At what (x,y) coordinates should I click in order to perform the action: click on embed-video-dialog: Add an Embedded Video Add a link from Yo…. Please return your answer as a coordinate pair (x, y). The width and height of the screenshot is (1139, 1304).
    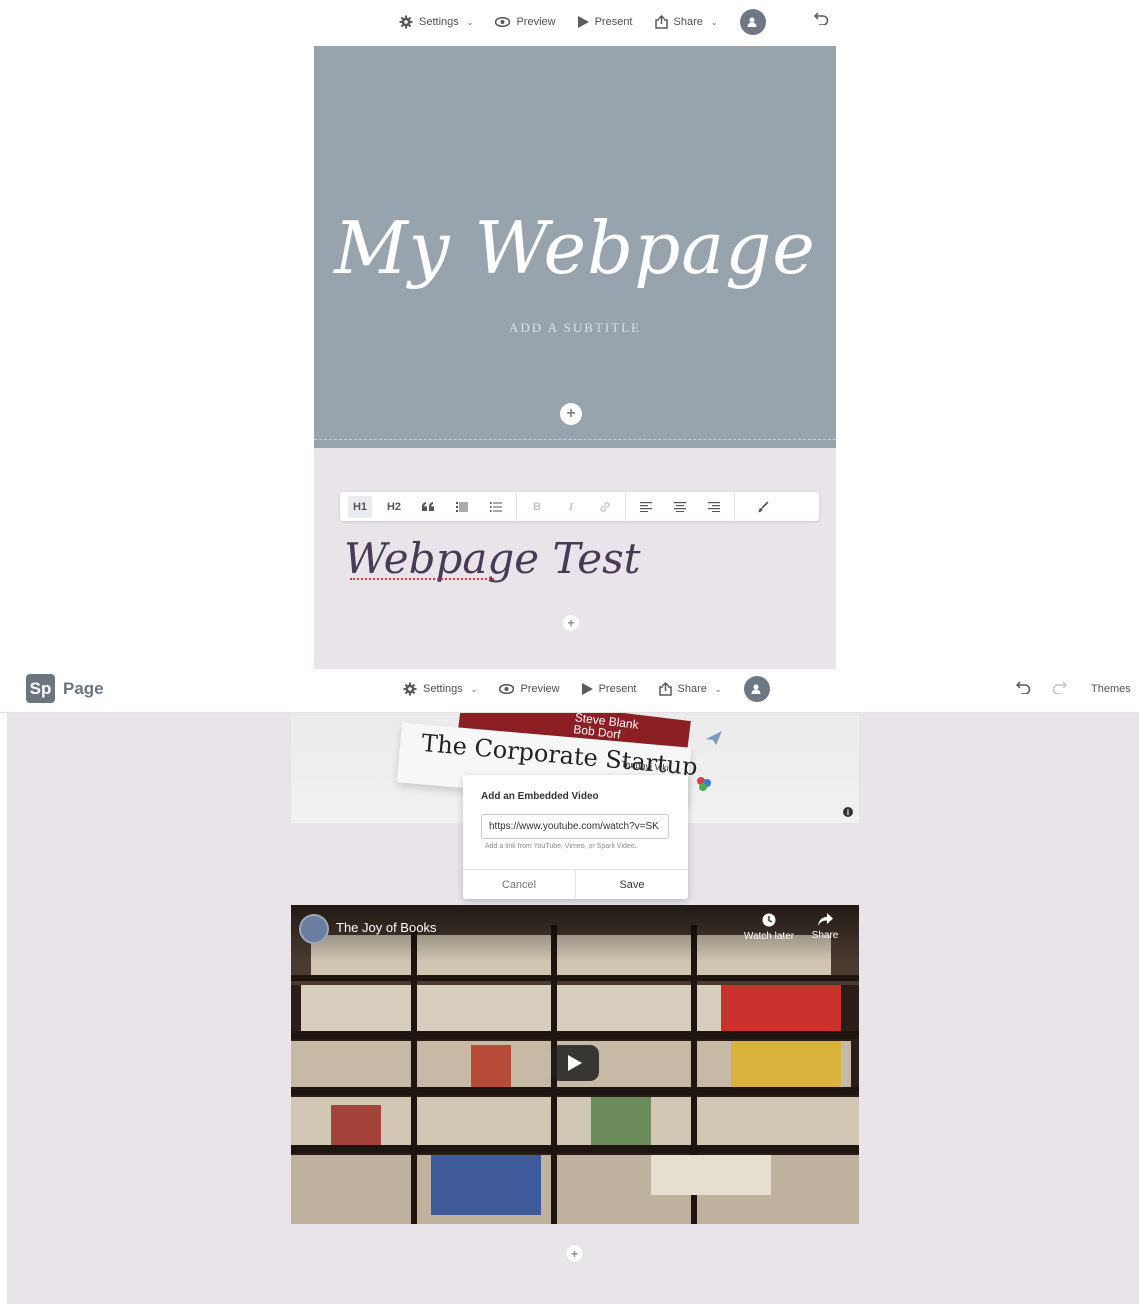
    Looking at the image, I should click on (575, 837).